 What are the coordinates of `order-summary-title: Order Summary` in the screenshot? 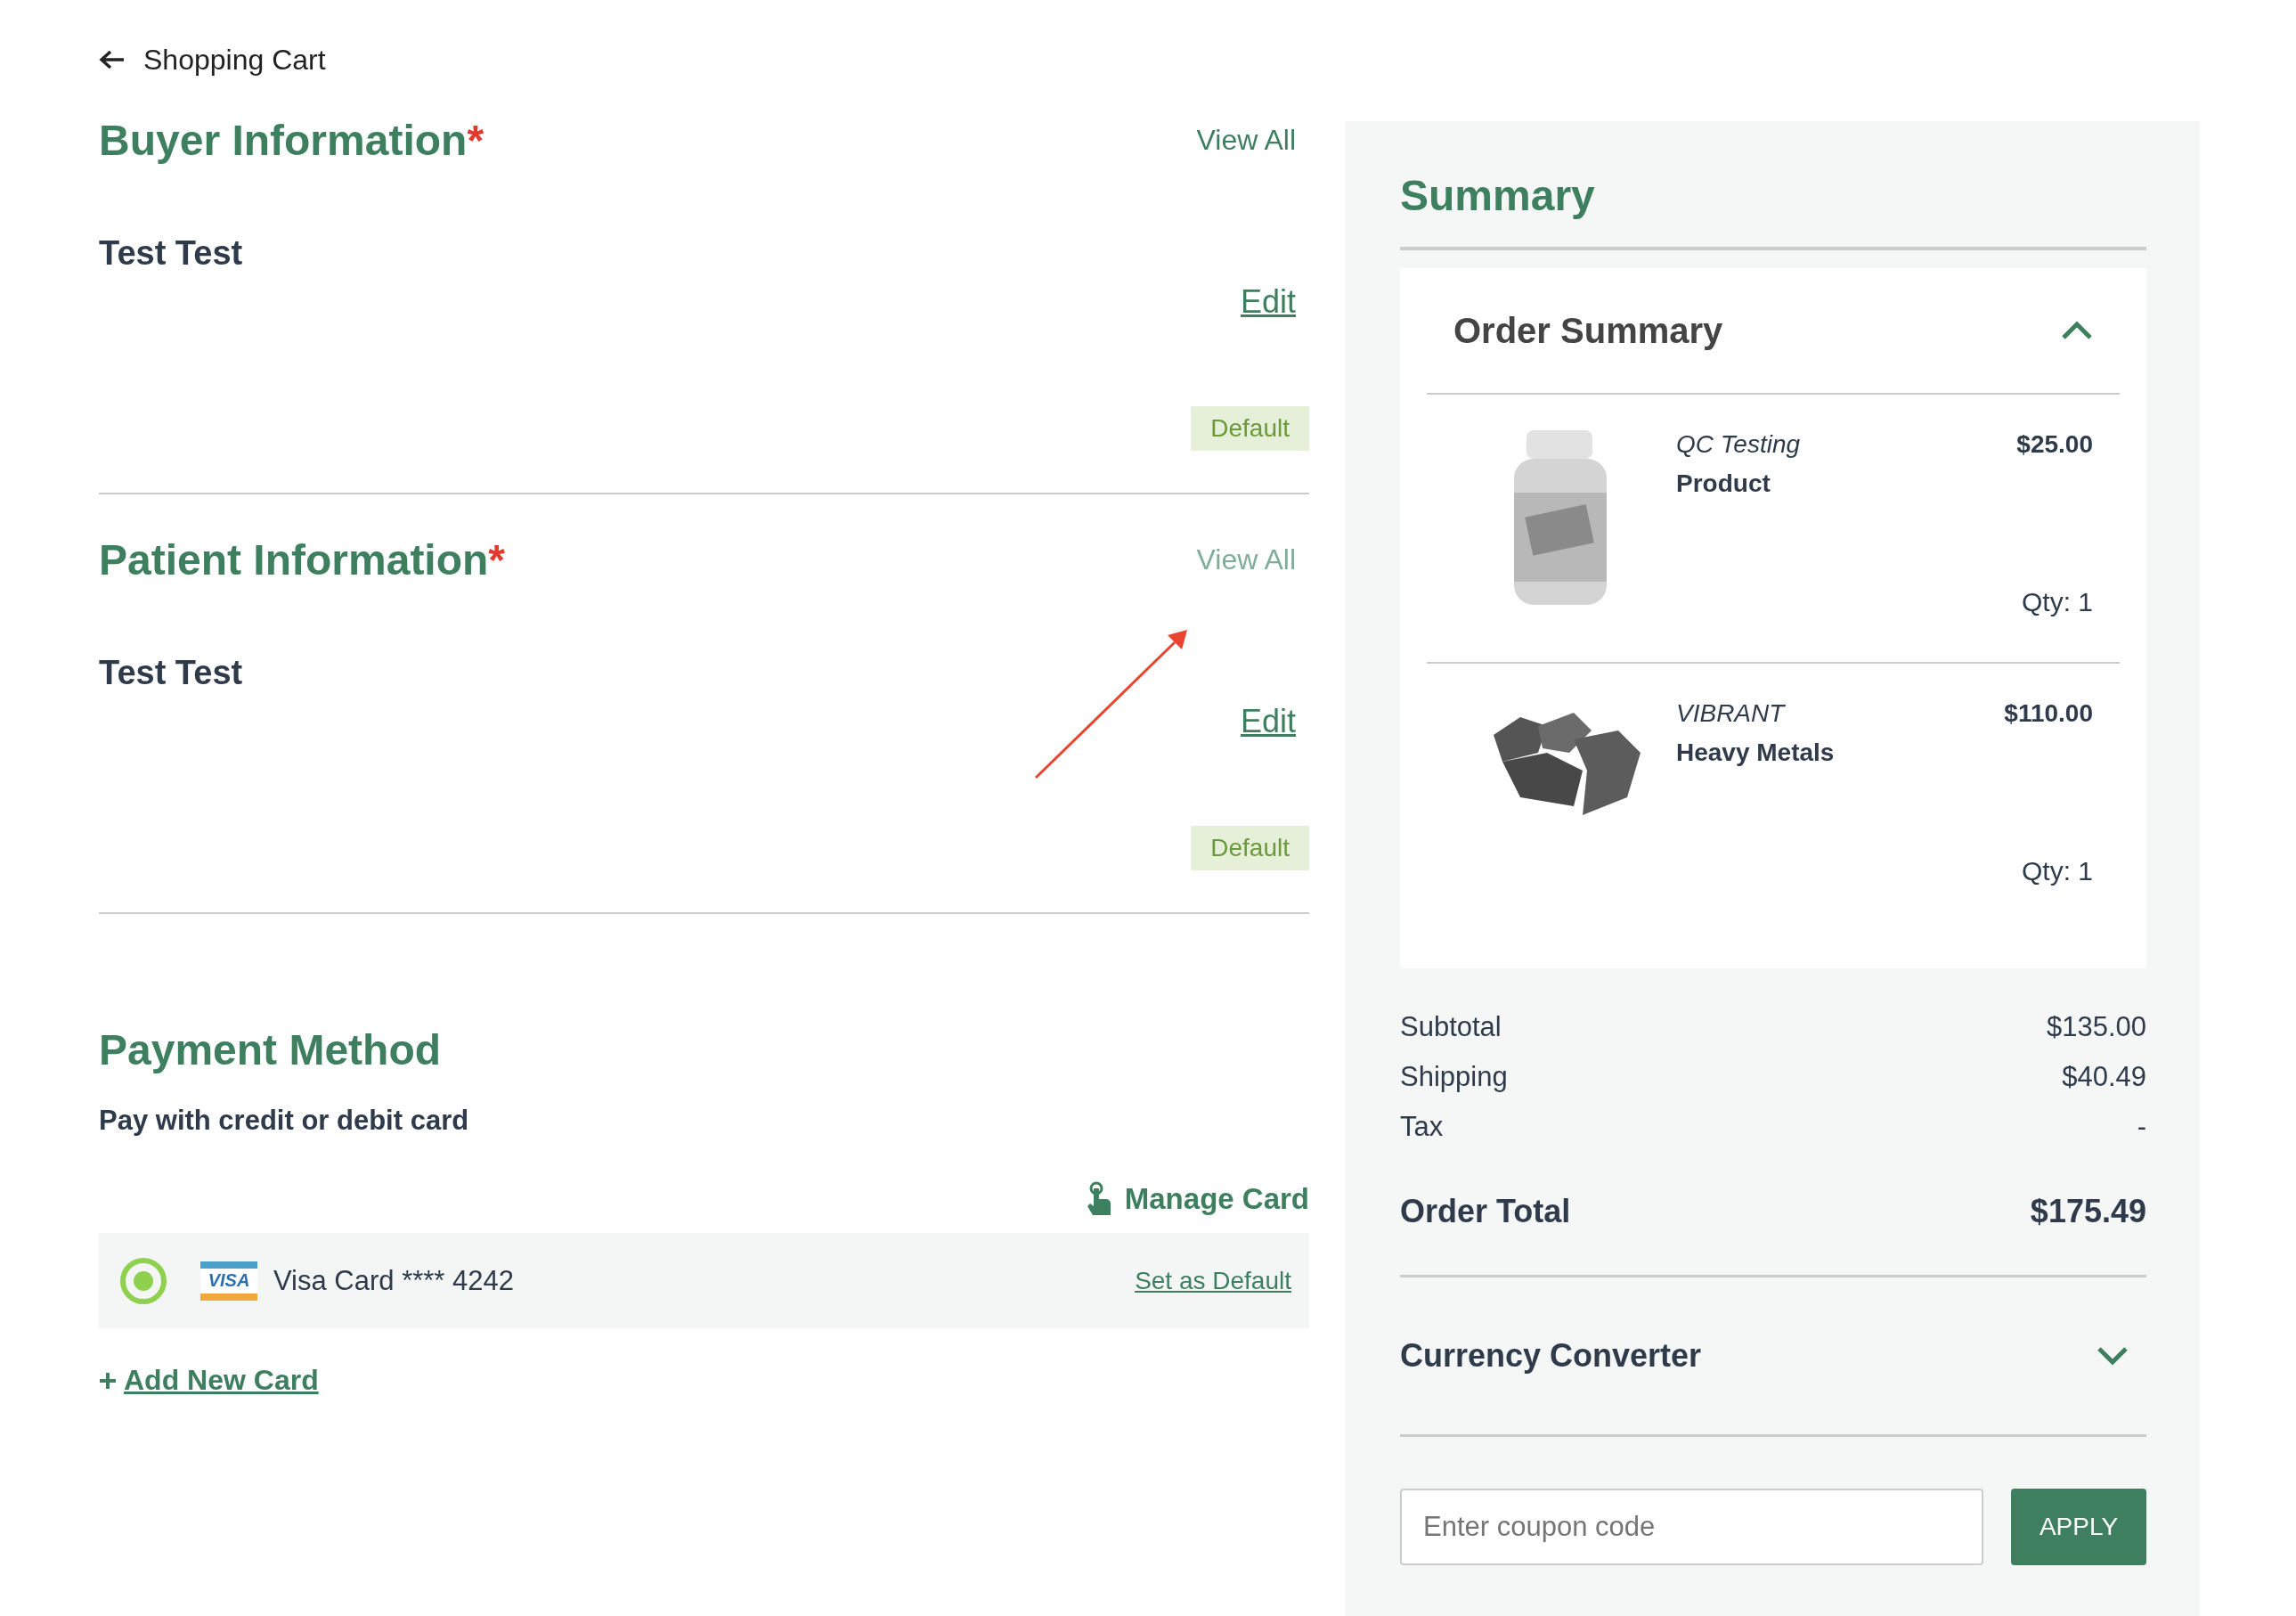 It's located at (1588, 330).